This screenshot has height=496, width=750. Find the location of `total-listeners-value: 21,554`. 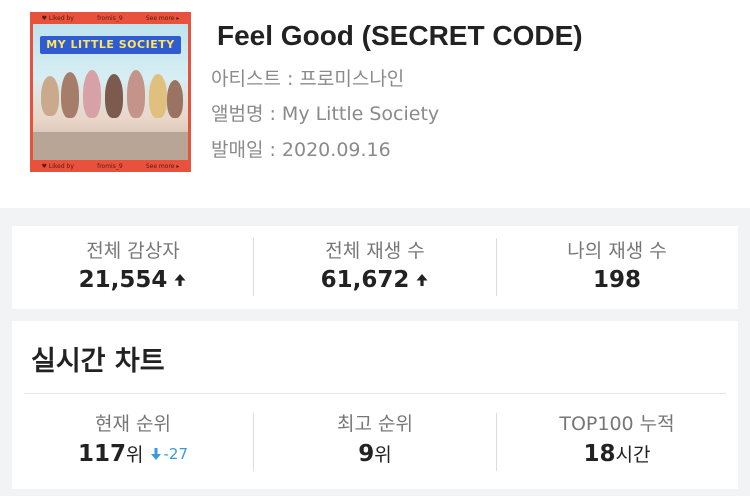

total-listeners-value: 21,554 is located at coordinates (123, 280).